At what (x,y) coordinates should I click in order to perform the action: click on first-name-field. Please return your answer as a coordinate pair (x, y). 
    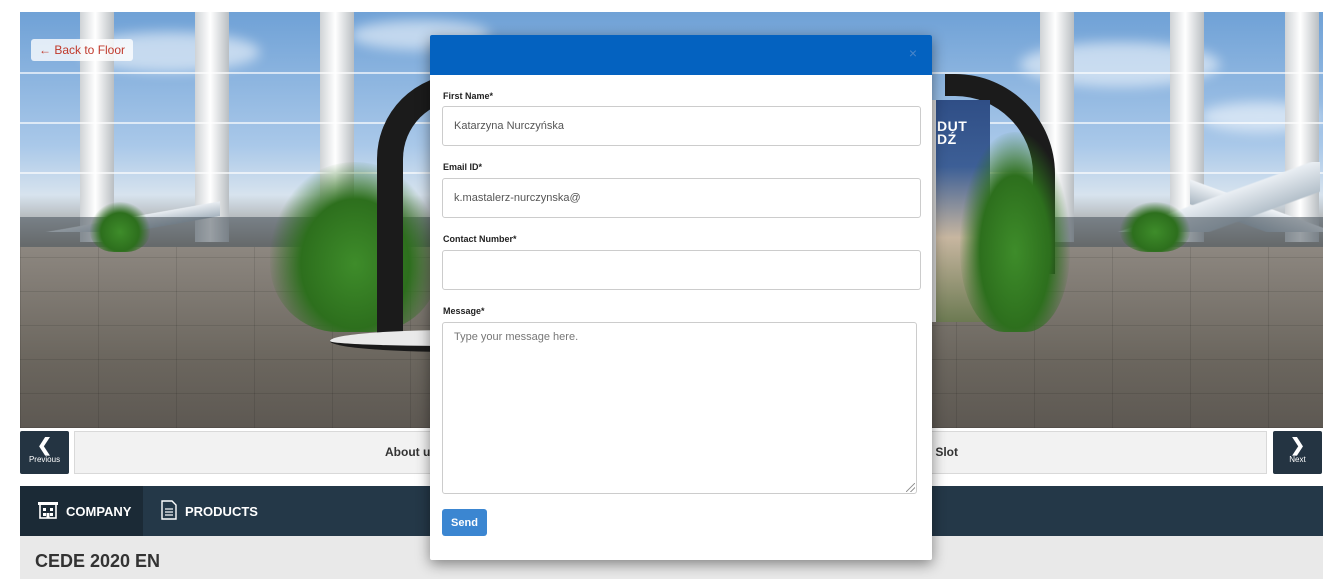
    Looking at the image, I should click on (681, 126).